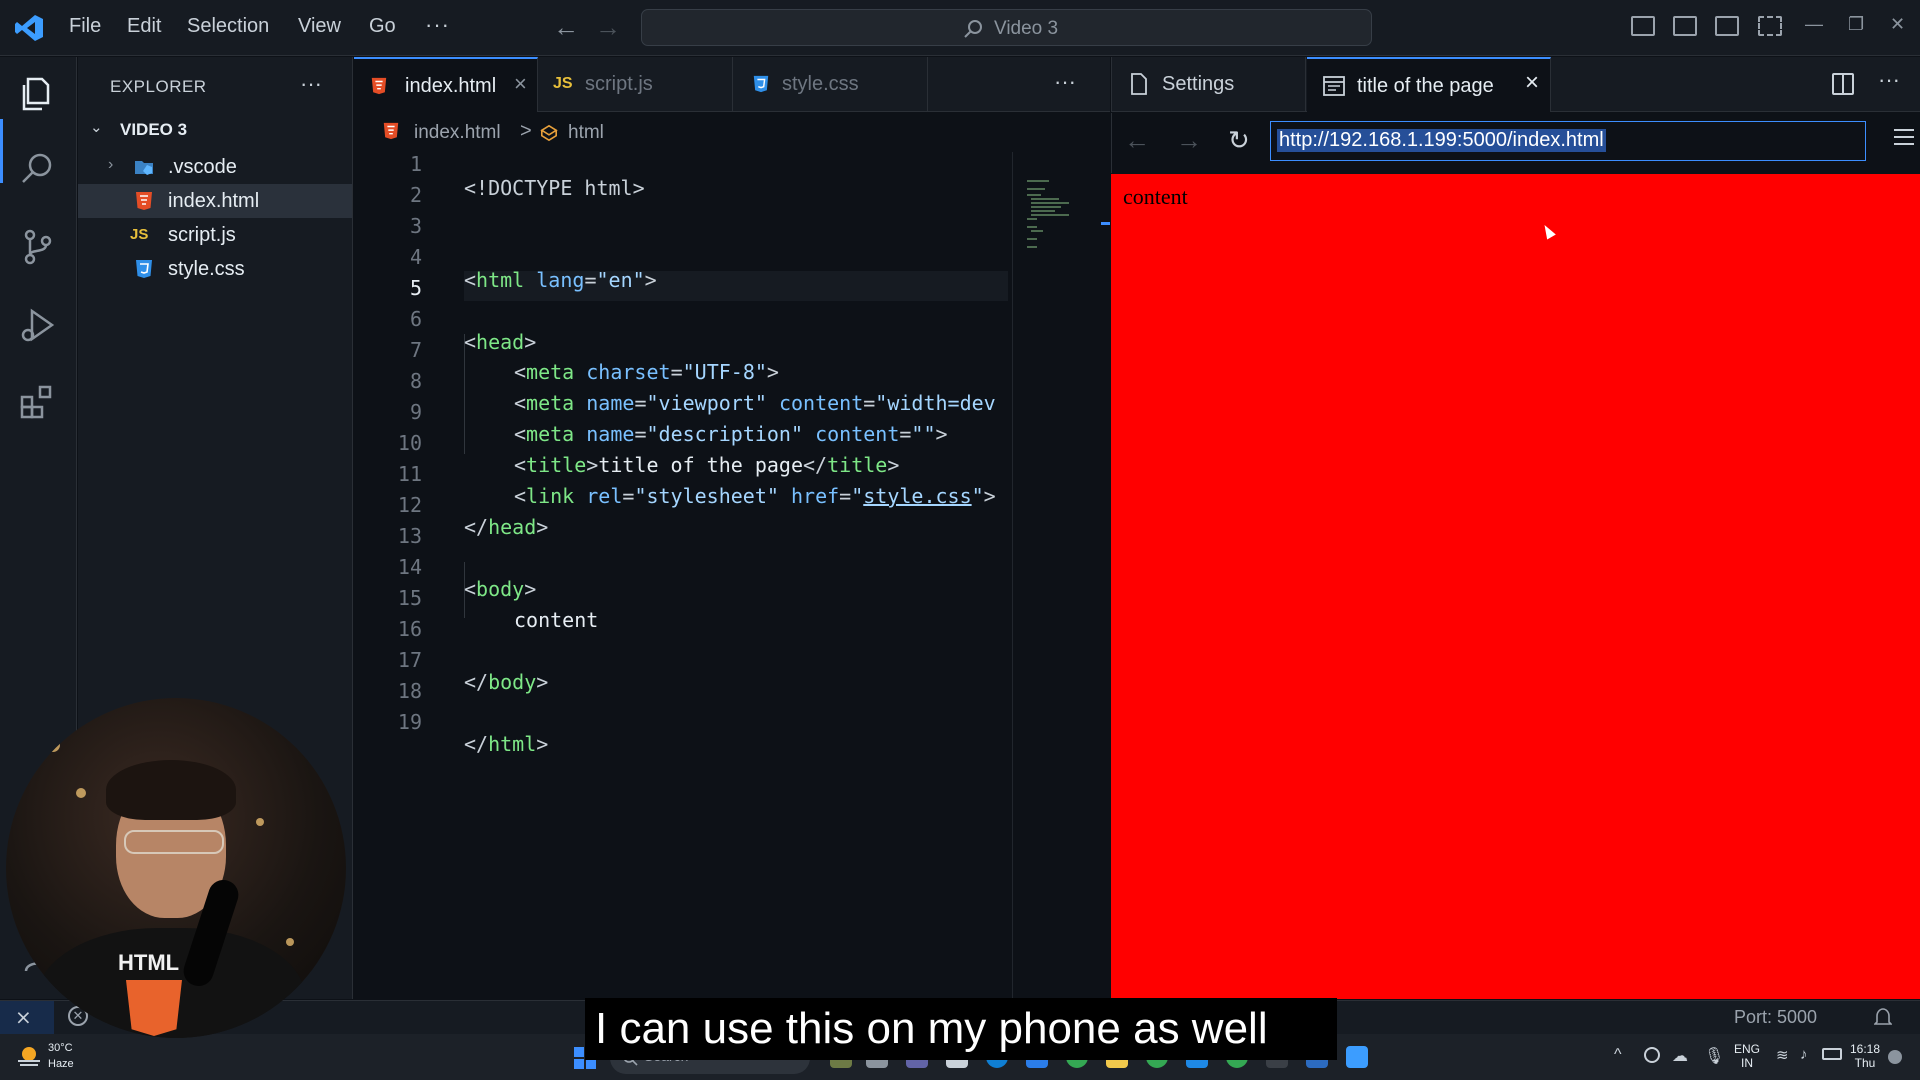 The image size is (1920, 1080). What do you see at coordinates (61, 1064) in the screenshot?
I see `weather-condition: Haze` at bounding box center [61, 1064].